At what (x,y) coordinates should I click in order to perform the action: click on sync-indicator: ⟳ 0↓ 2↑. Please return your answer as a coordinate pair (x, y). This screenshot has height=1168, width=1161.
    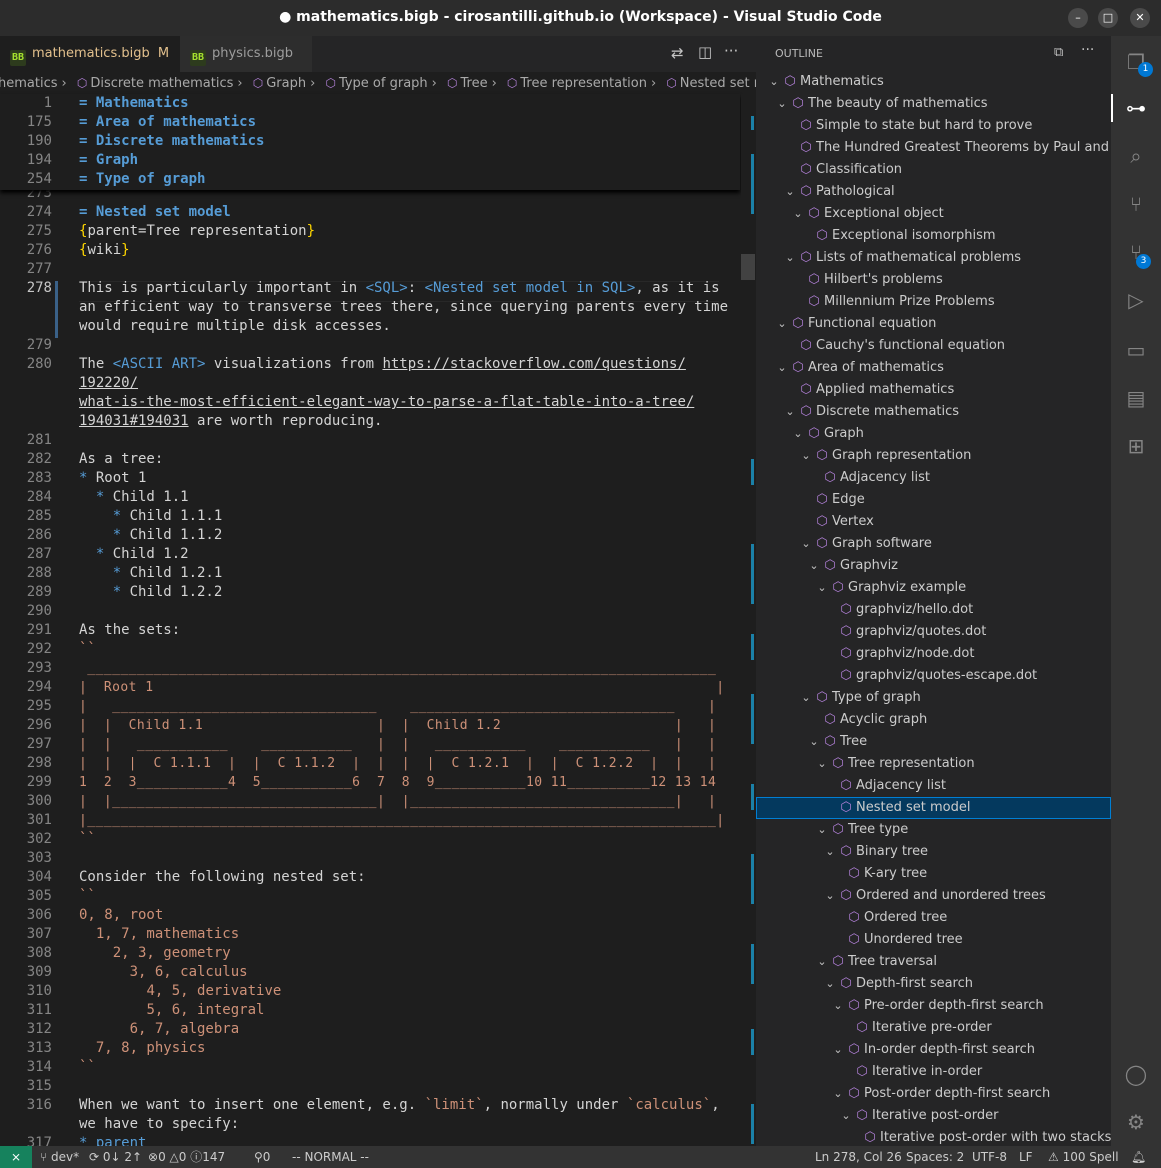
    Looking at the image, I should click on (115, 1157).